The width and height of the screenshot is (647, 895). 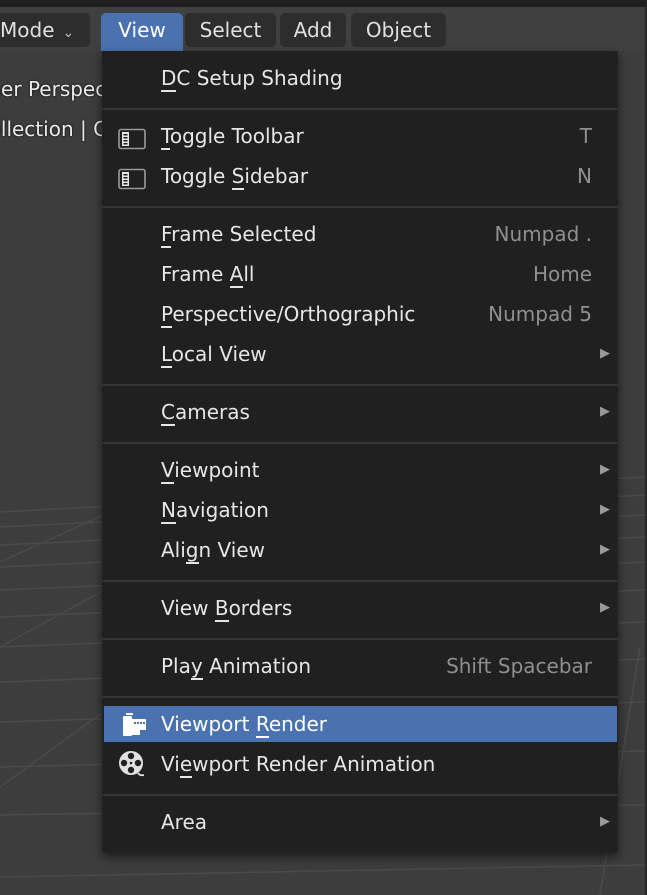 I want to click on menu-select-label: Select, so click(x=230, y=30).